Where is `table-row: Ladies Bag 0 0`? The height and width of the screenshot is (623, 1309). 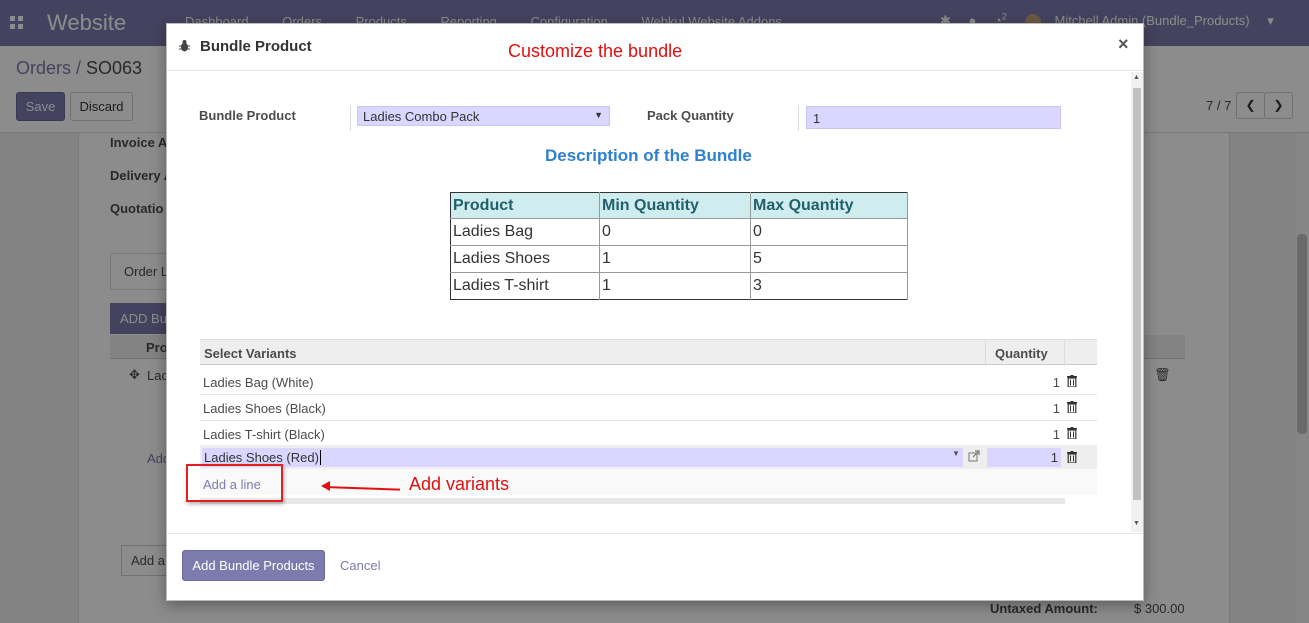 table-row: Ladies Bag 0 0 is located at coordinates (679, 232).